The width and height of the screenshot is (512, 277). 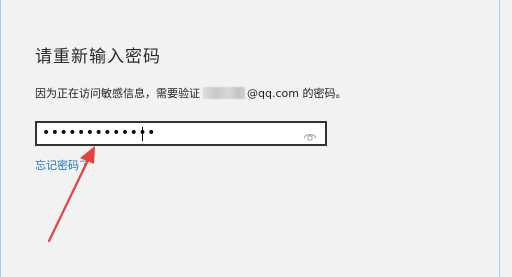 What do you see at coordinates (117, 93) in the screenshot?
I see `message-prefix: 因为正在访问敏感信息，需要验证` at bounding box center [117, 93].